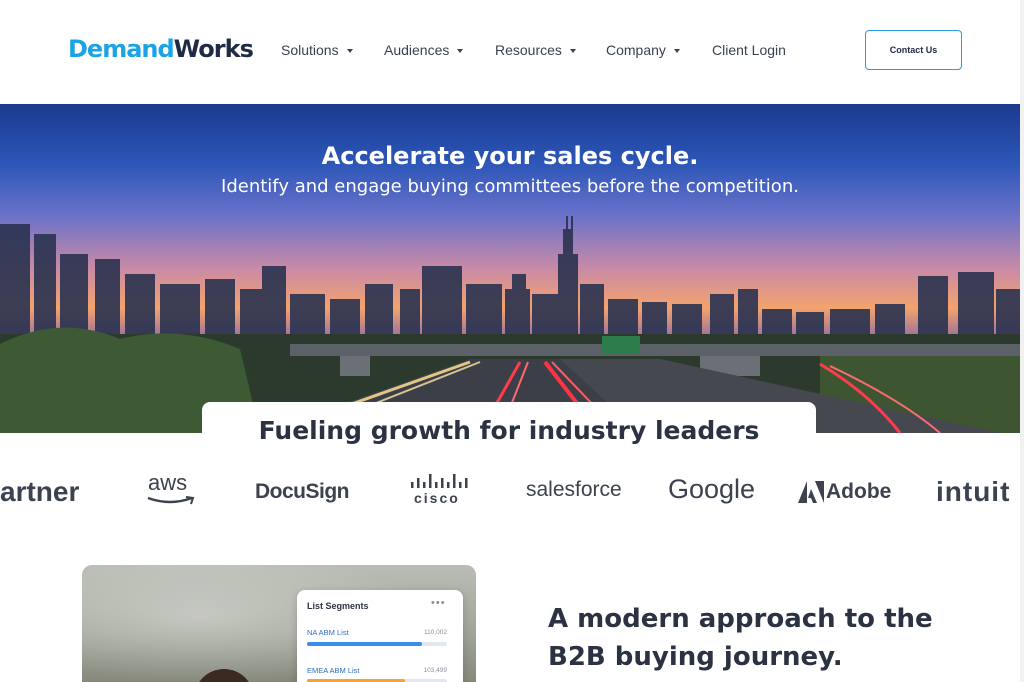 The height and width of the screenshot is (682, 1024). What do you see at coordinates (310, 50) in the screenshot?
I see `nav-solutions-label: Solutions` at bounding box center [310, 50].